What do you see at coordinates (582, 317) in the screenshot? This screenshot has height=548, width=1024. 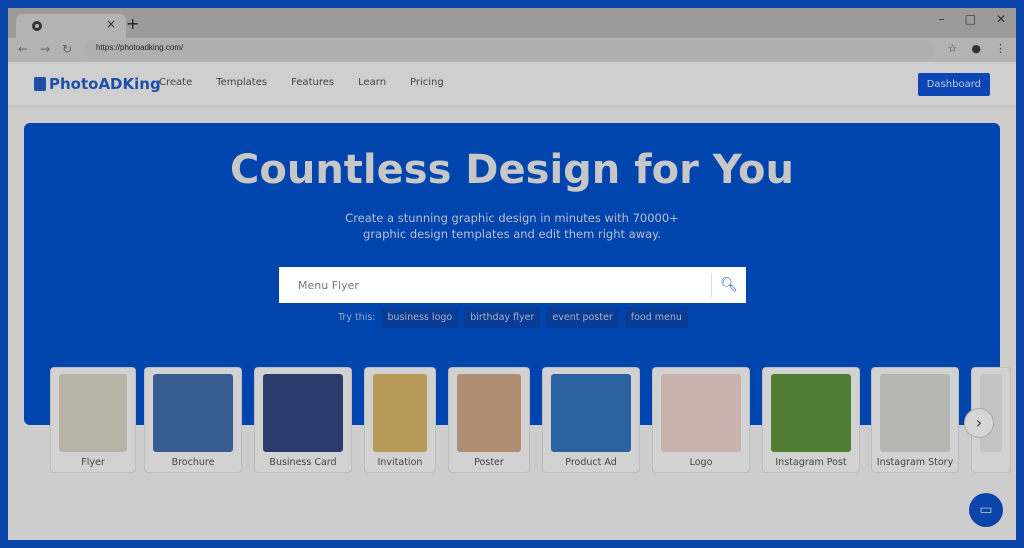 I see `suggestion-chip: event poster` at bounding box center [582, 317].